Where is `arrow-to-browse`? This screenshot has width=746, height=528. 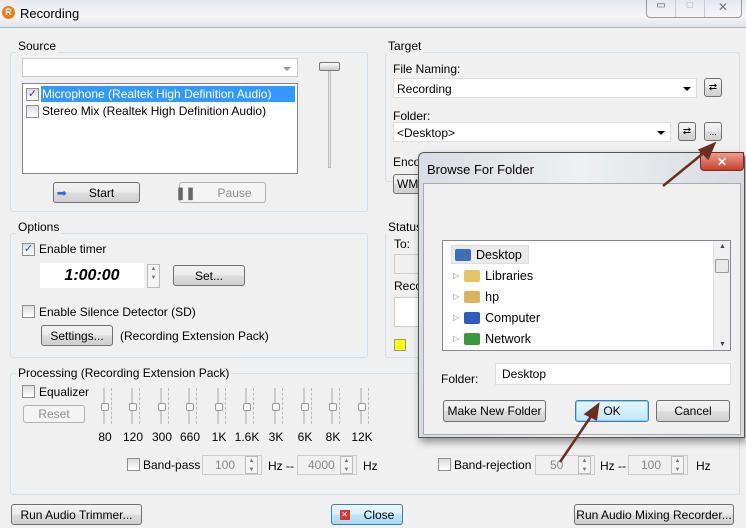
arrow-to-browse is located at coordinates (684, 168).